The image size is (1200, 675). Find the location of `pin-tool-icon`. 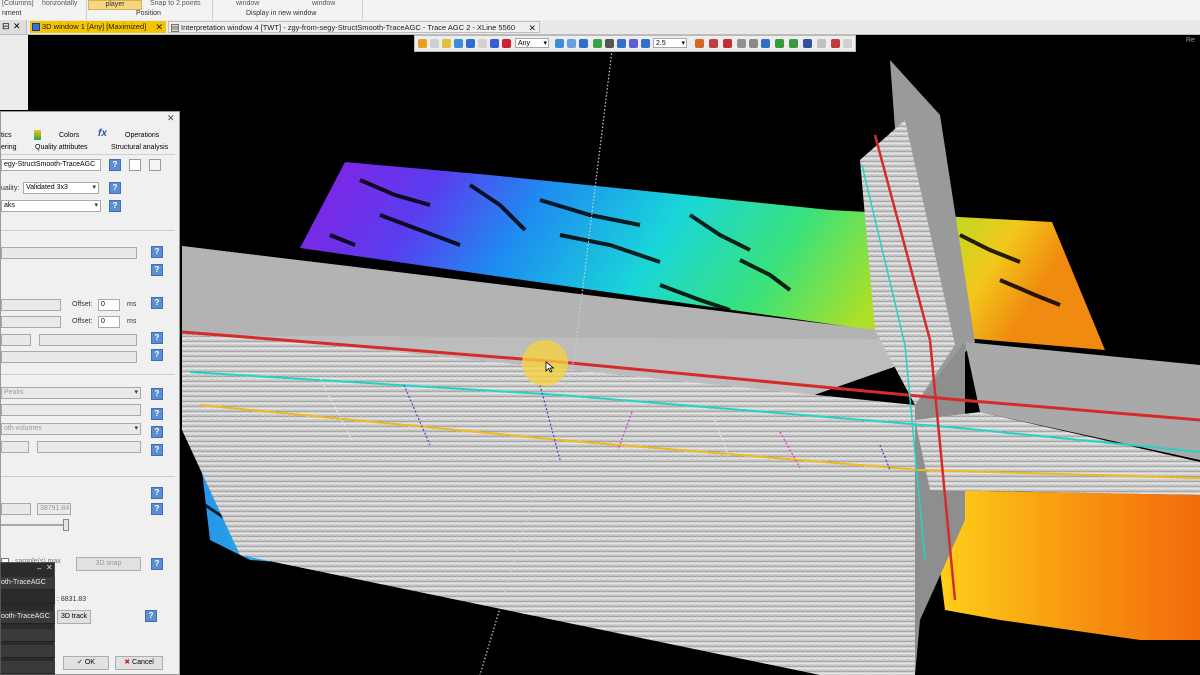

pin-tool-icon is located at coordinates (727, 43).